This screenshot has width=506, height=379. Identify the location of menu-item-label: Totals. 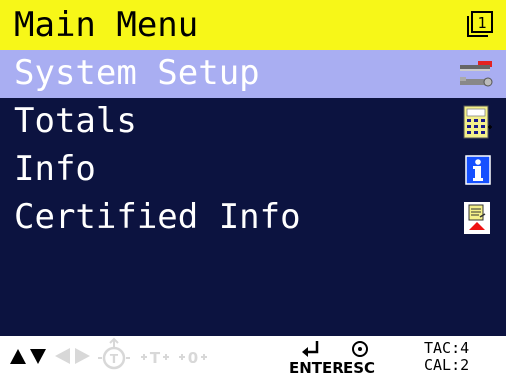
(75, 121).